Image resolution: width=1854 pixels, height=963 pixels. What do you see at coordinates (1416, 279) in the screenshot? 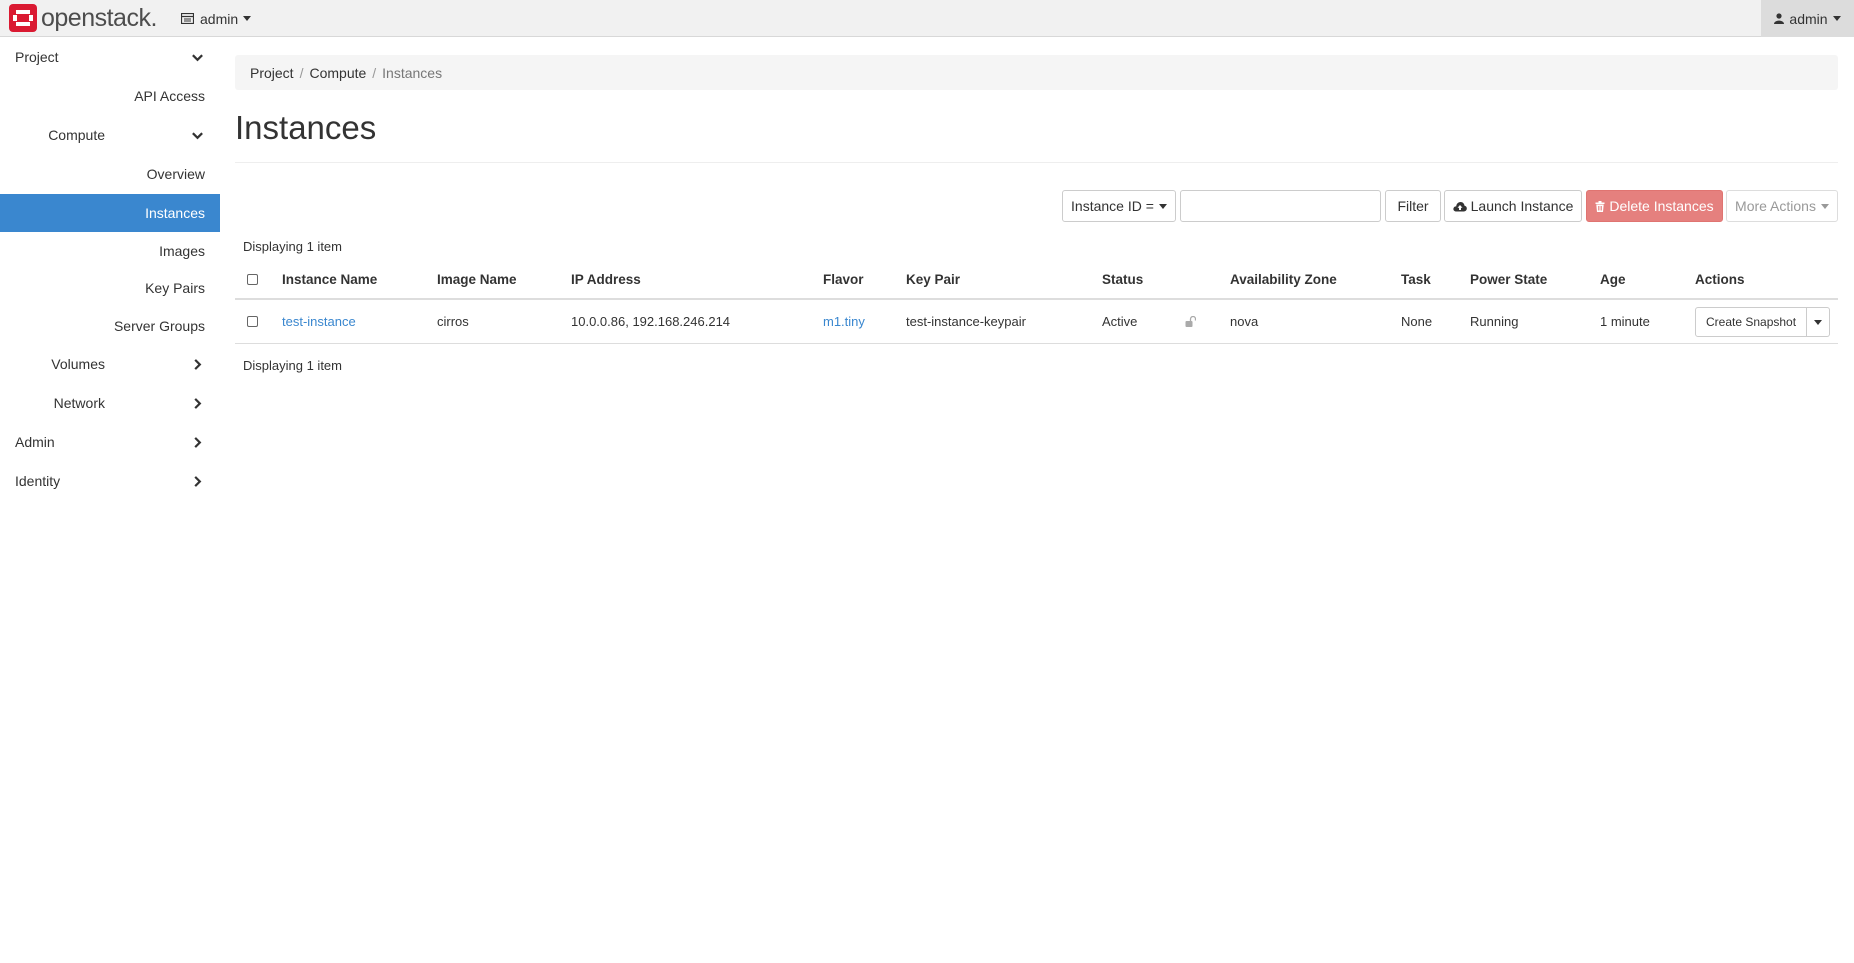
I see `header-task: Task` at bounding box center [1416, 279].